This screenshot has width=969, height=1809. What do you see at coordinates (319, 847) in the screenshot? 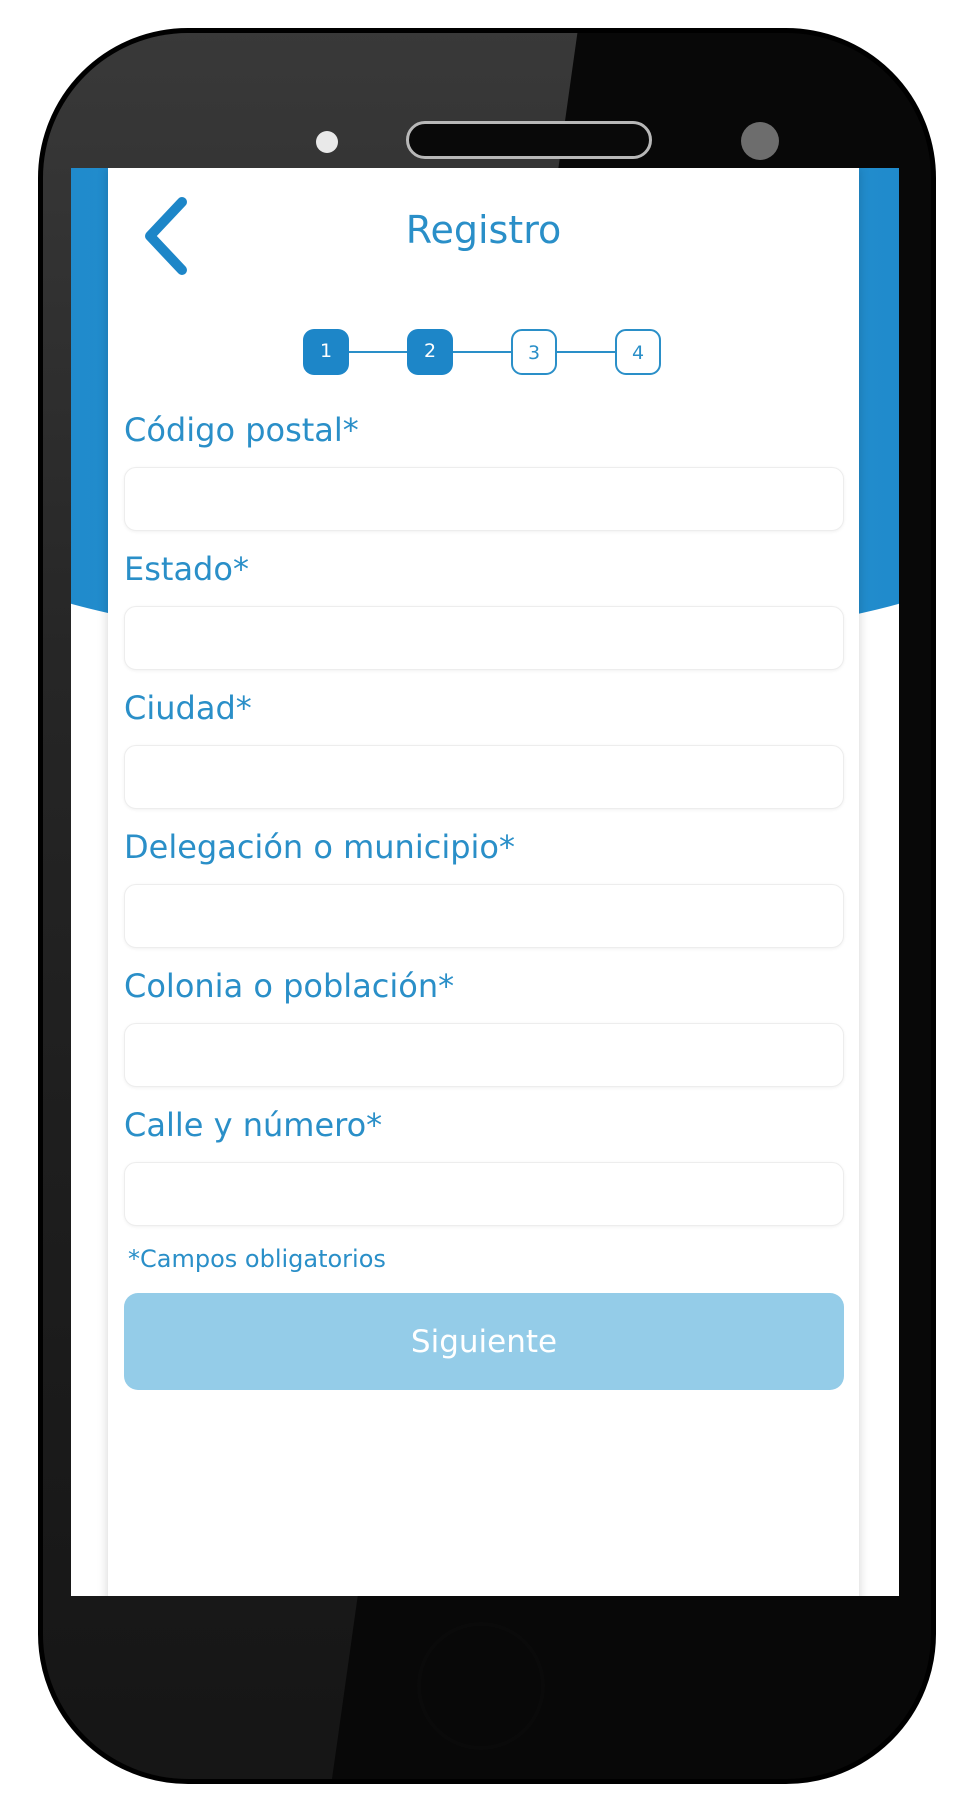
I see `municipality-label: Delegación o municipio*` at bounding box center [319, 847].